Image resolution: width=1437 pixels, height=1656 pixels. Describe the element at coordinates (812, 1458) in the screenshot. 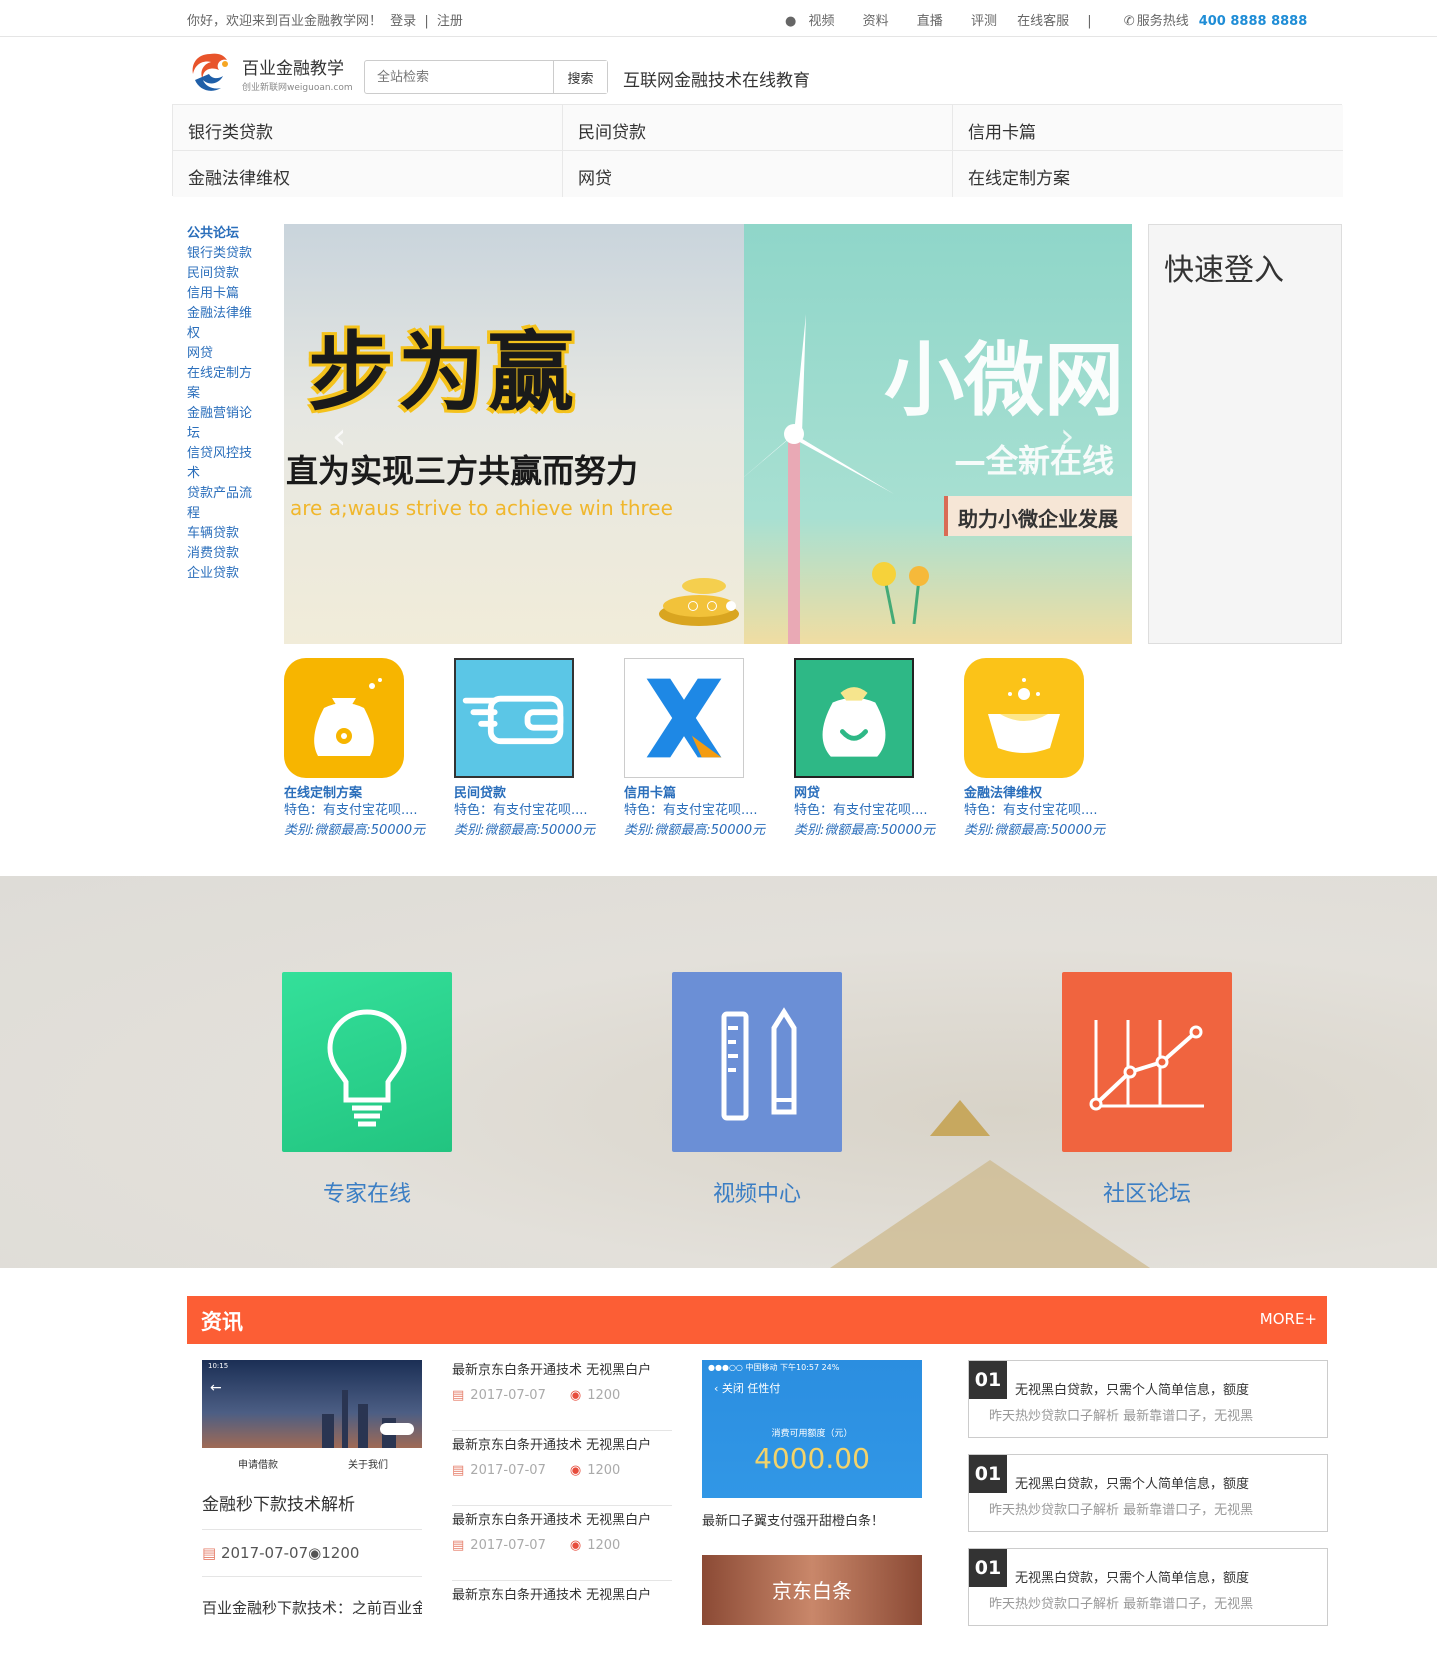

I see `phone-credit-amount: 4000.00` at that location.